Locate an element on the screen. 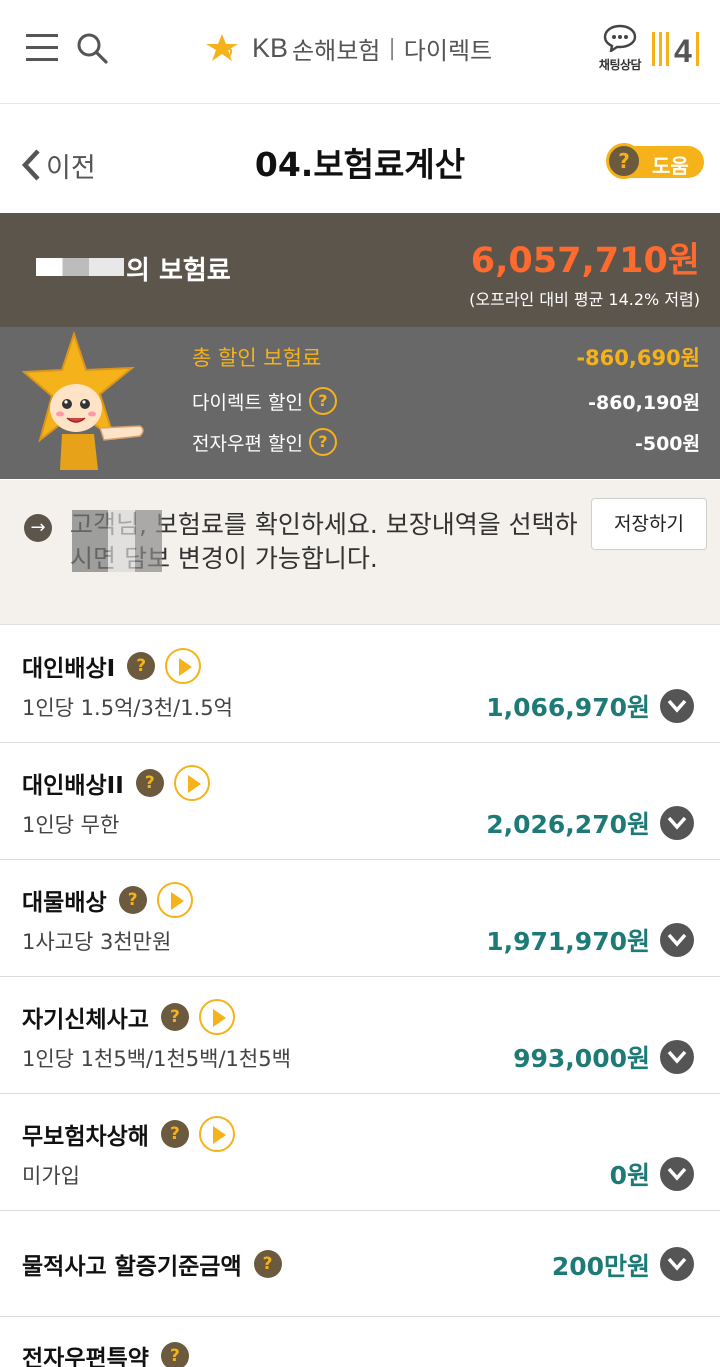  kb-brand-bars-icon: 4 is located at coordinates (675, 50).